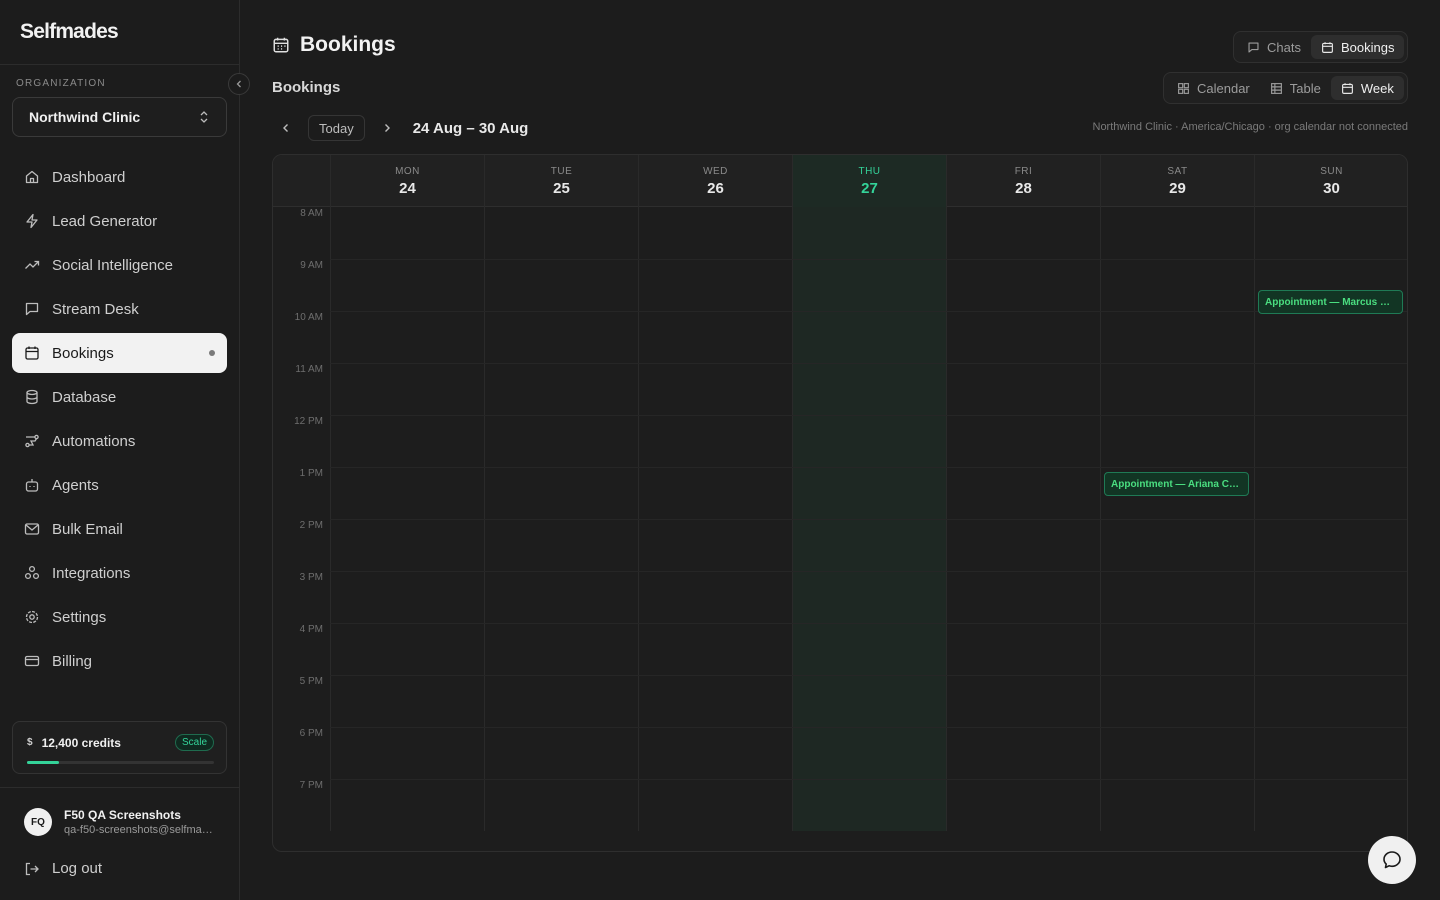 The height and width of the screenshot is (900, 1440). I want to click on day-header-thu: THU 27, so click(869, 181).